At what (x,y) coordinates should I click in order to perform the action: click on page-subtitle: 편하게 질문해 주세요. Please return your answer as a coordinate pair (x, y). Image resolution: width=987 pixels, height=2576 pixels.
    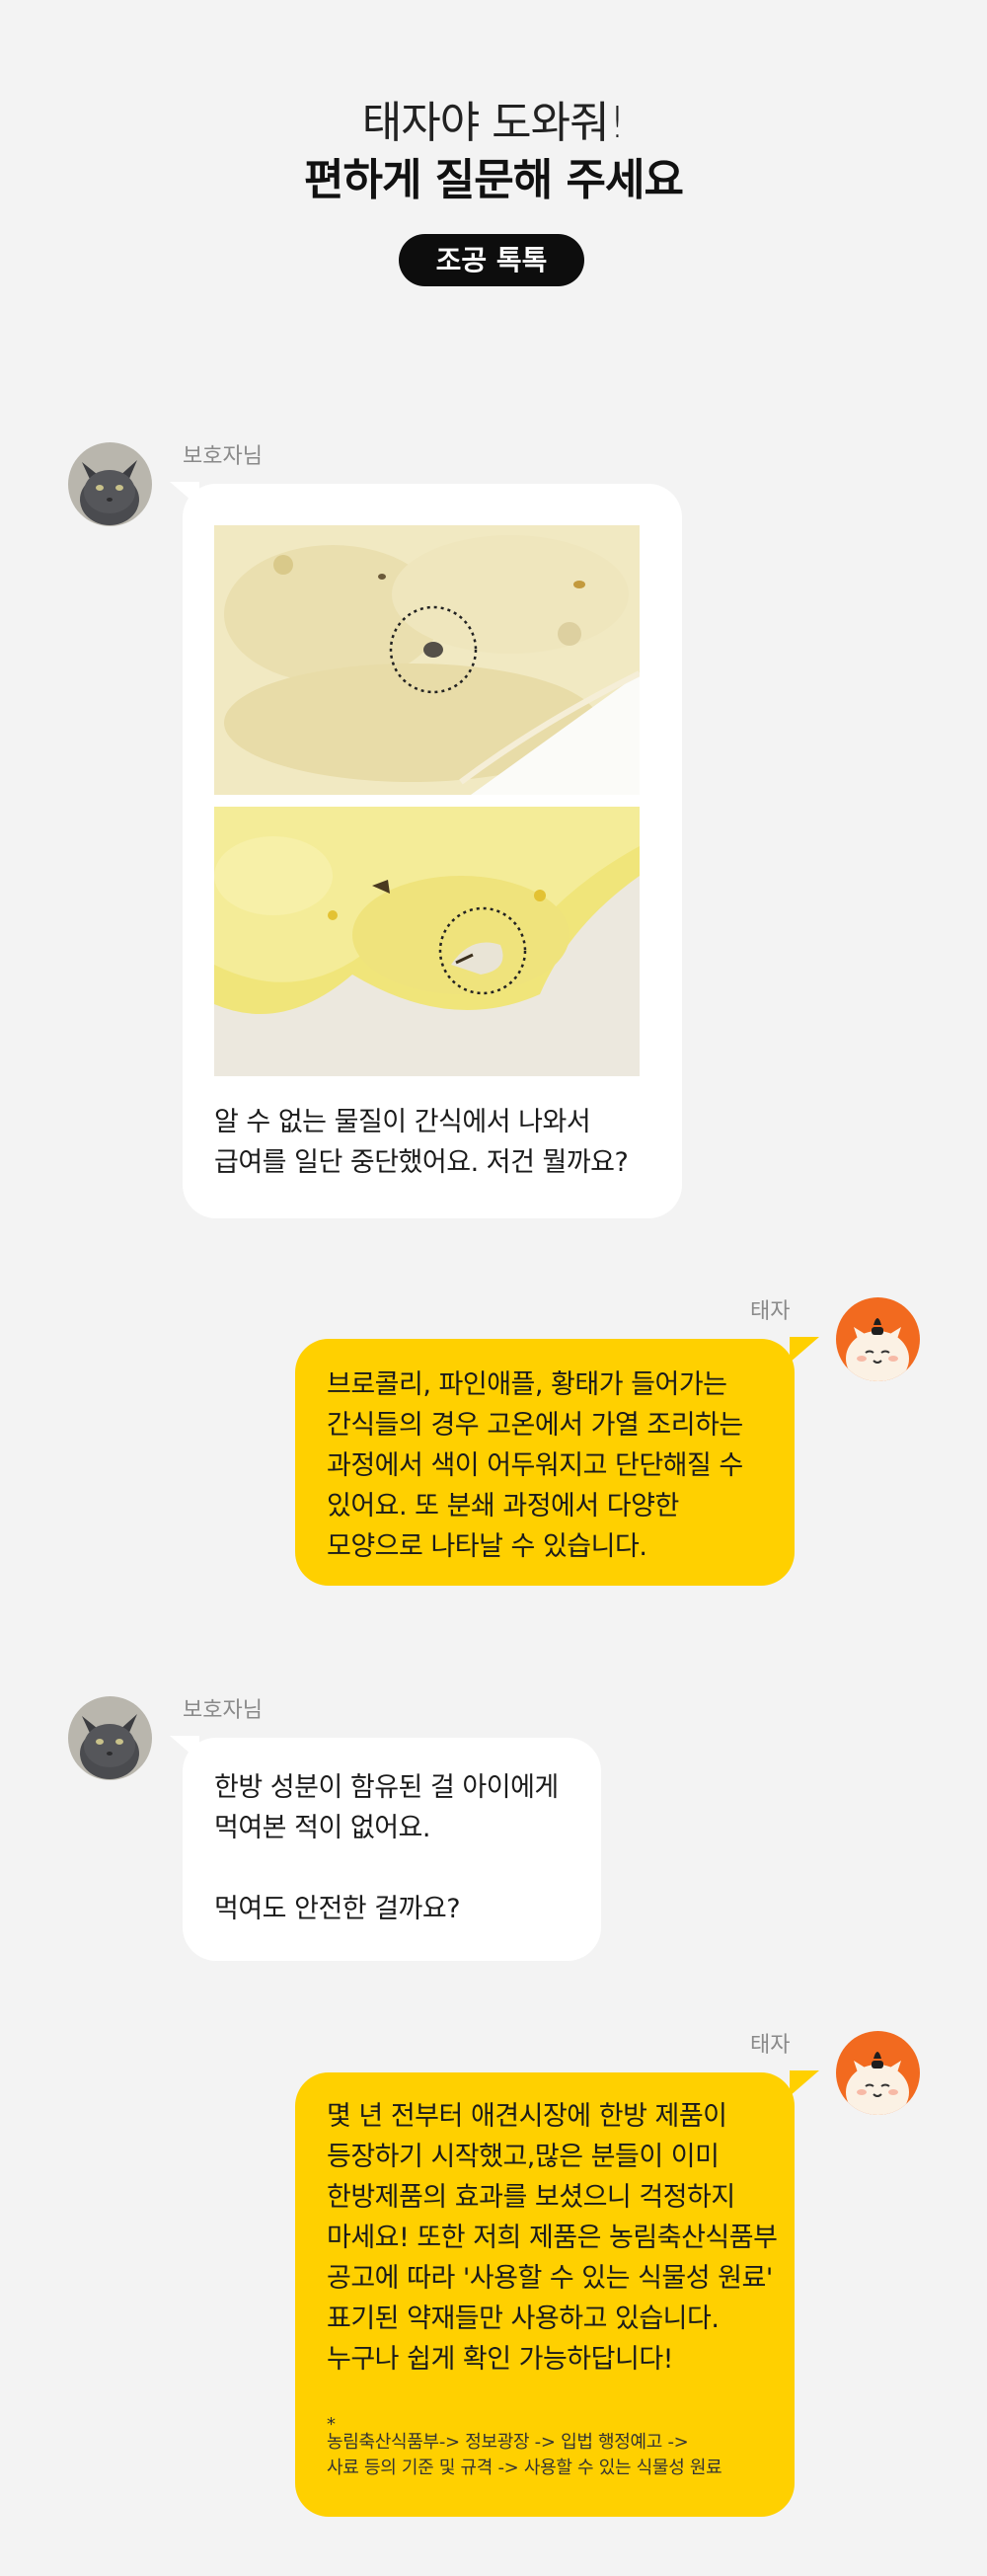
    Looking at the image, I should click on (494, 180).